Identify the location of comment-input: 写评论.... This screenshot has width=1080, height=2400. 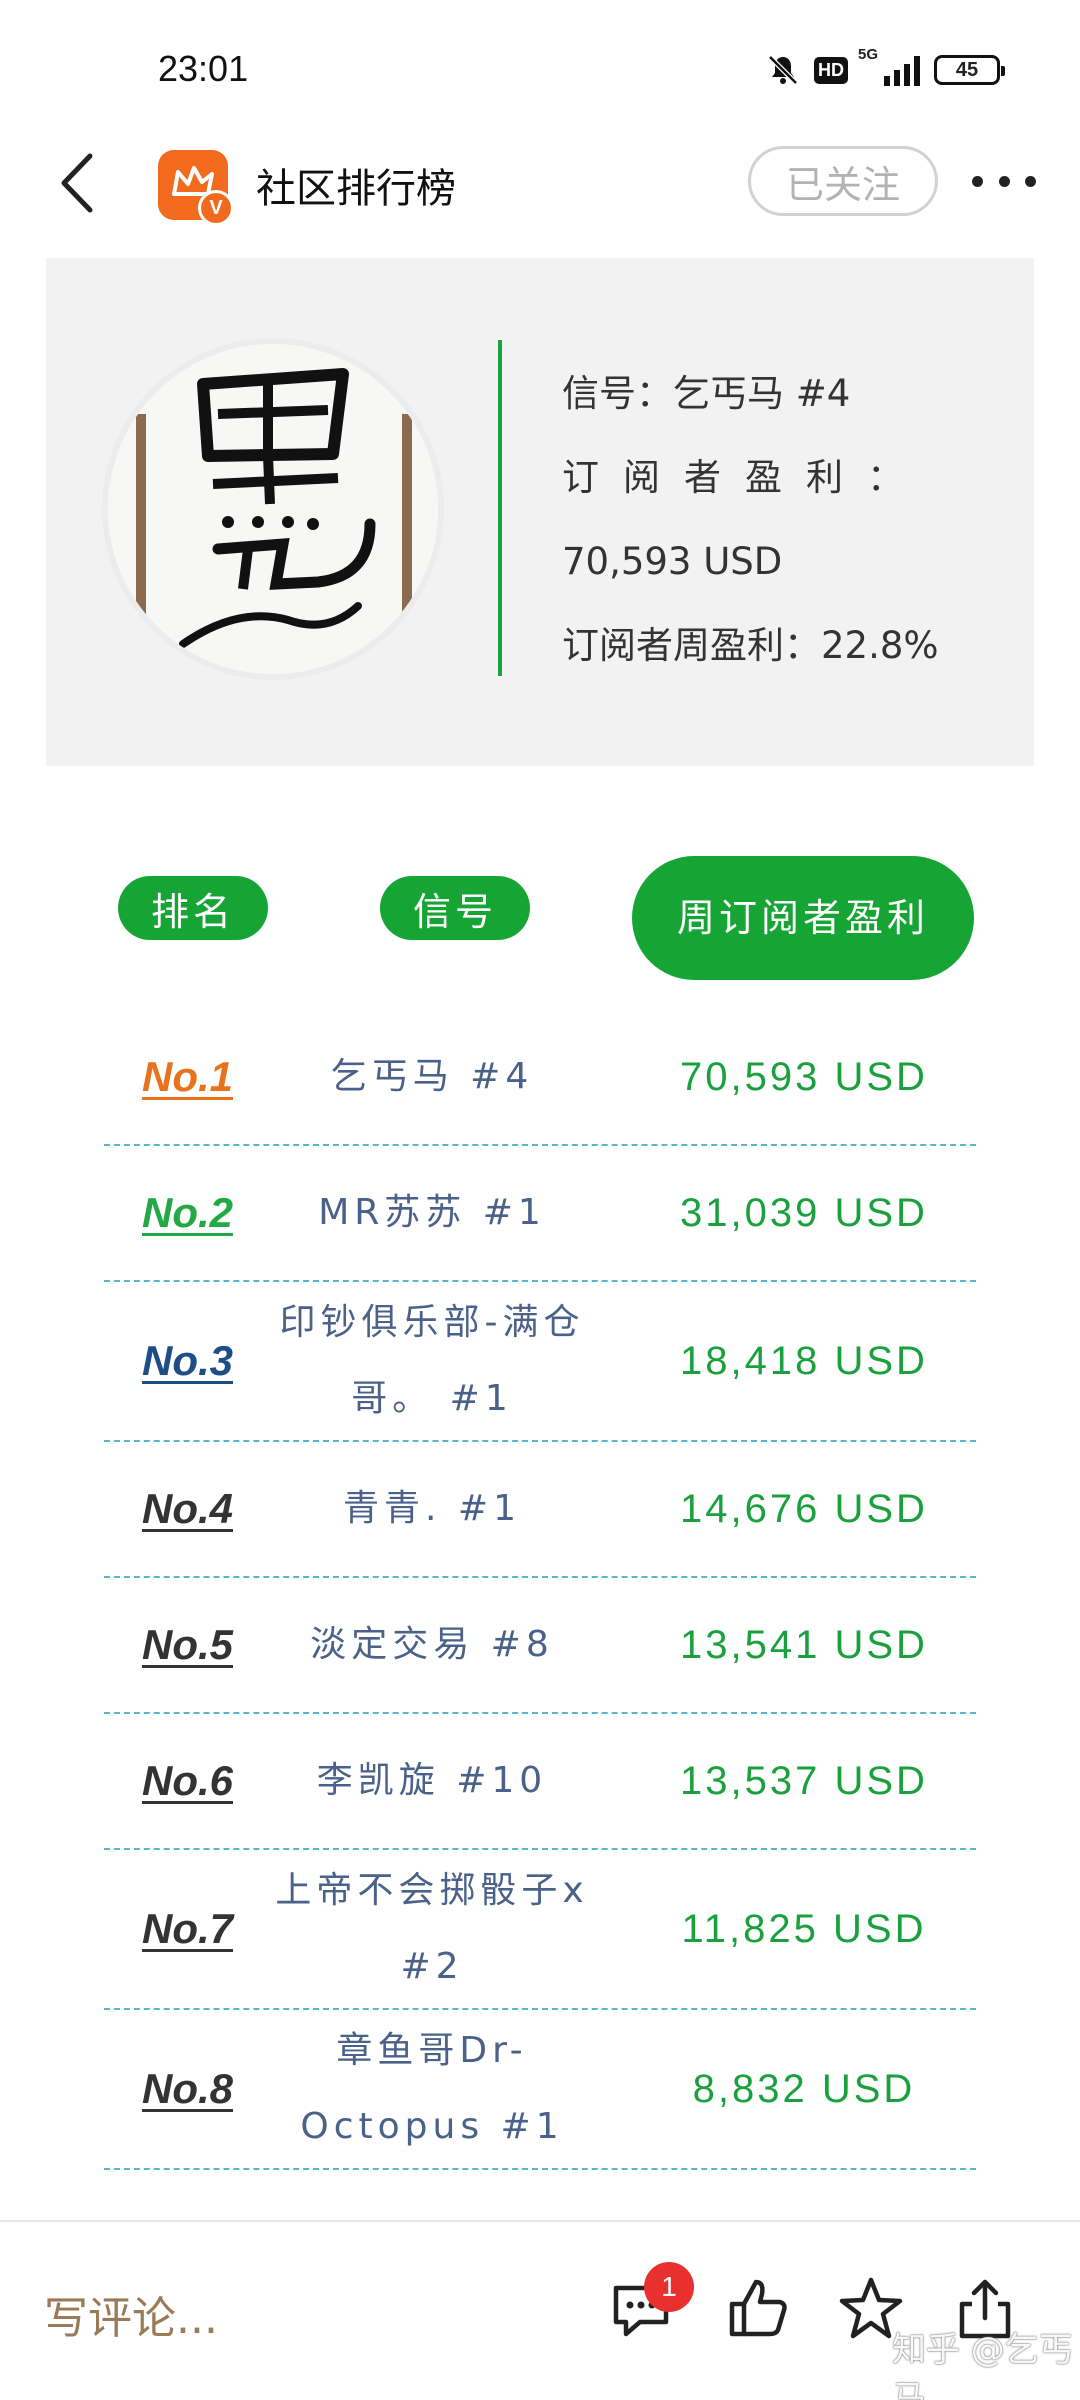
(131, 2314).